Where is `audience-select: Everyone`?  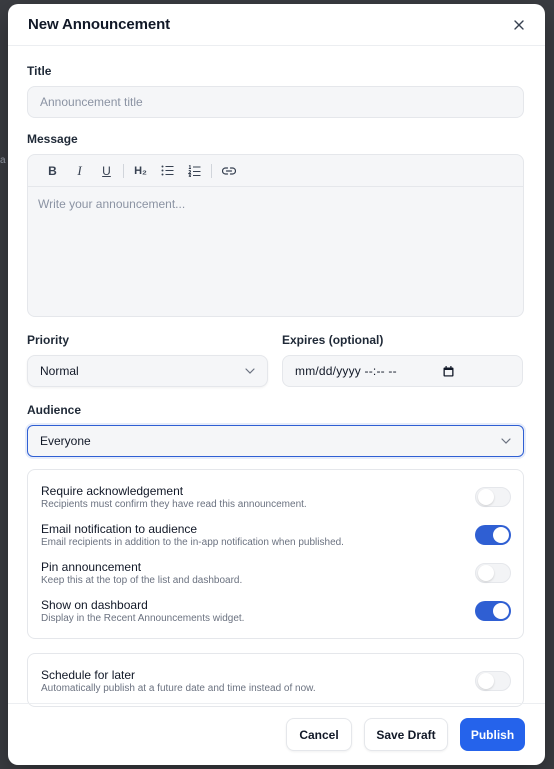 audience-select: Everyone is located at coordinates (275, 441).